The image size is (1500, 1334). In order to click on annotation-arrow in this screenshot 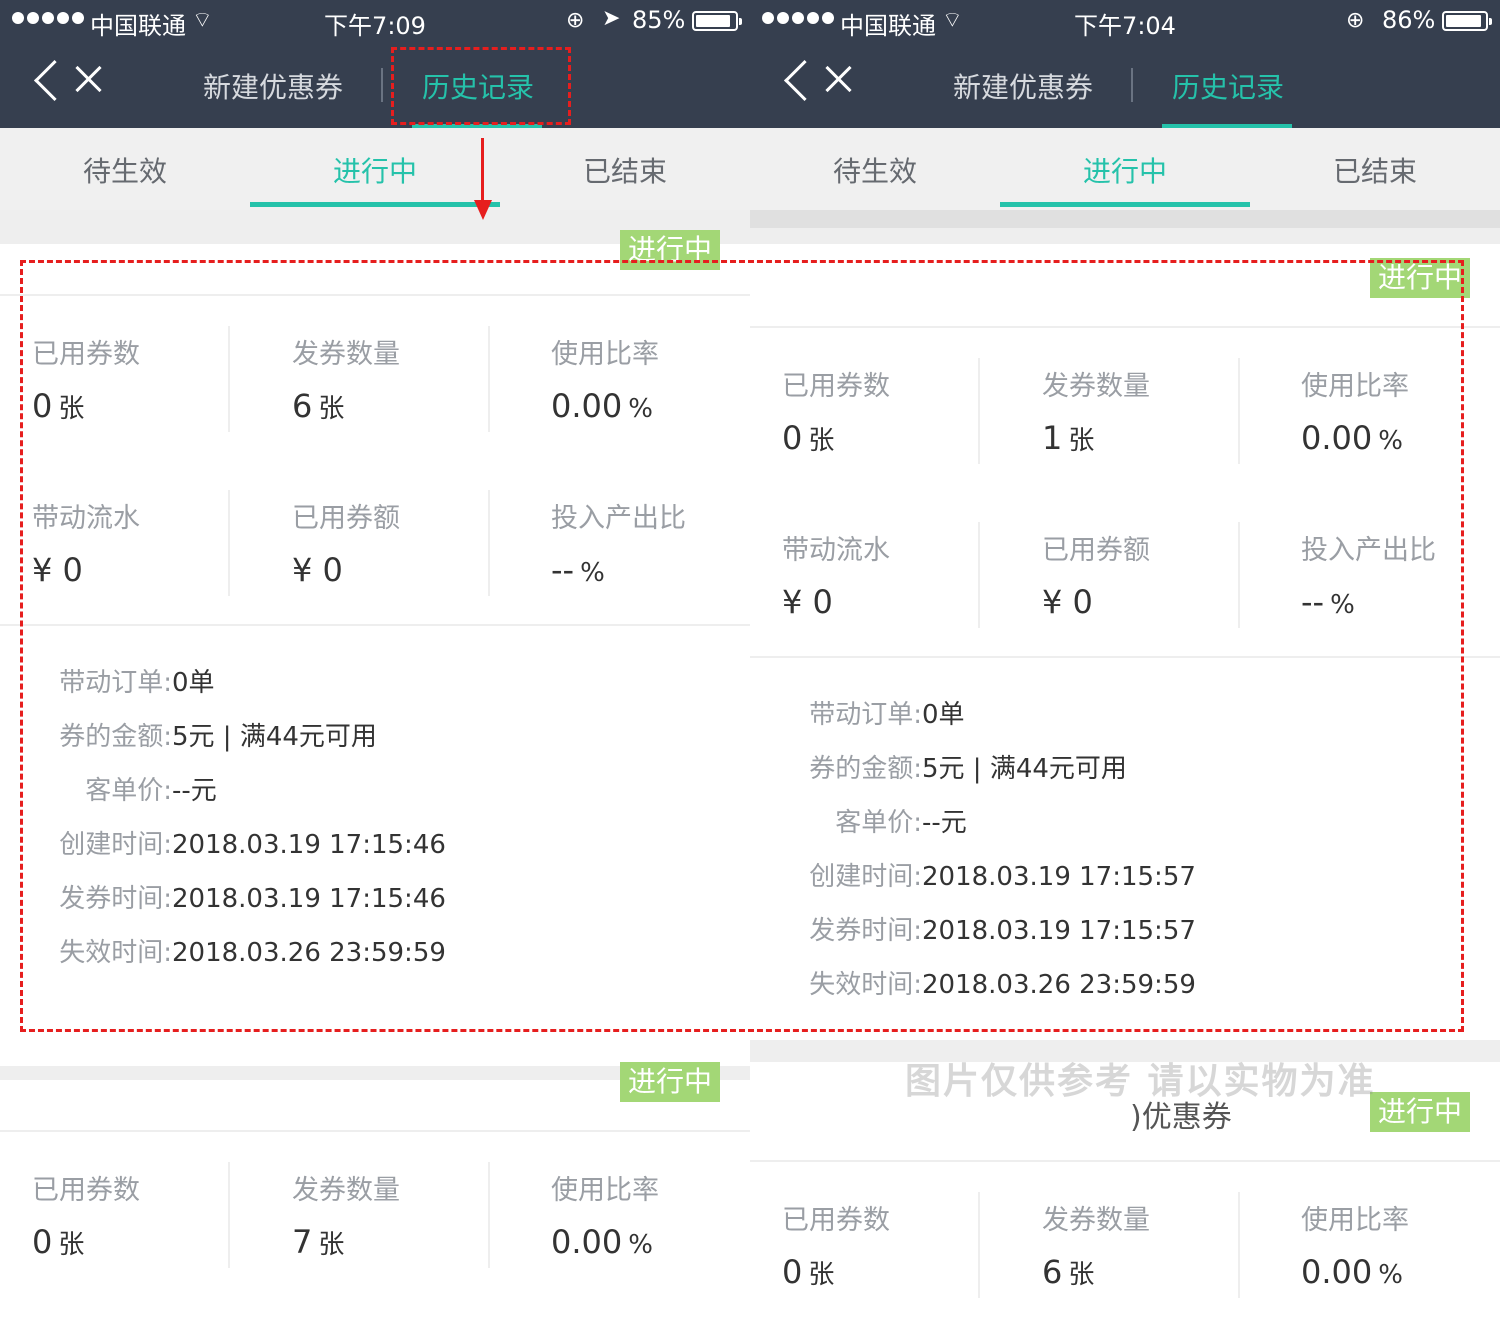, I will do `click(482, 172)`.